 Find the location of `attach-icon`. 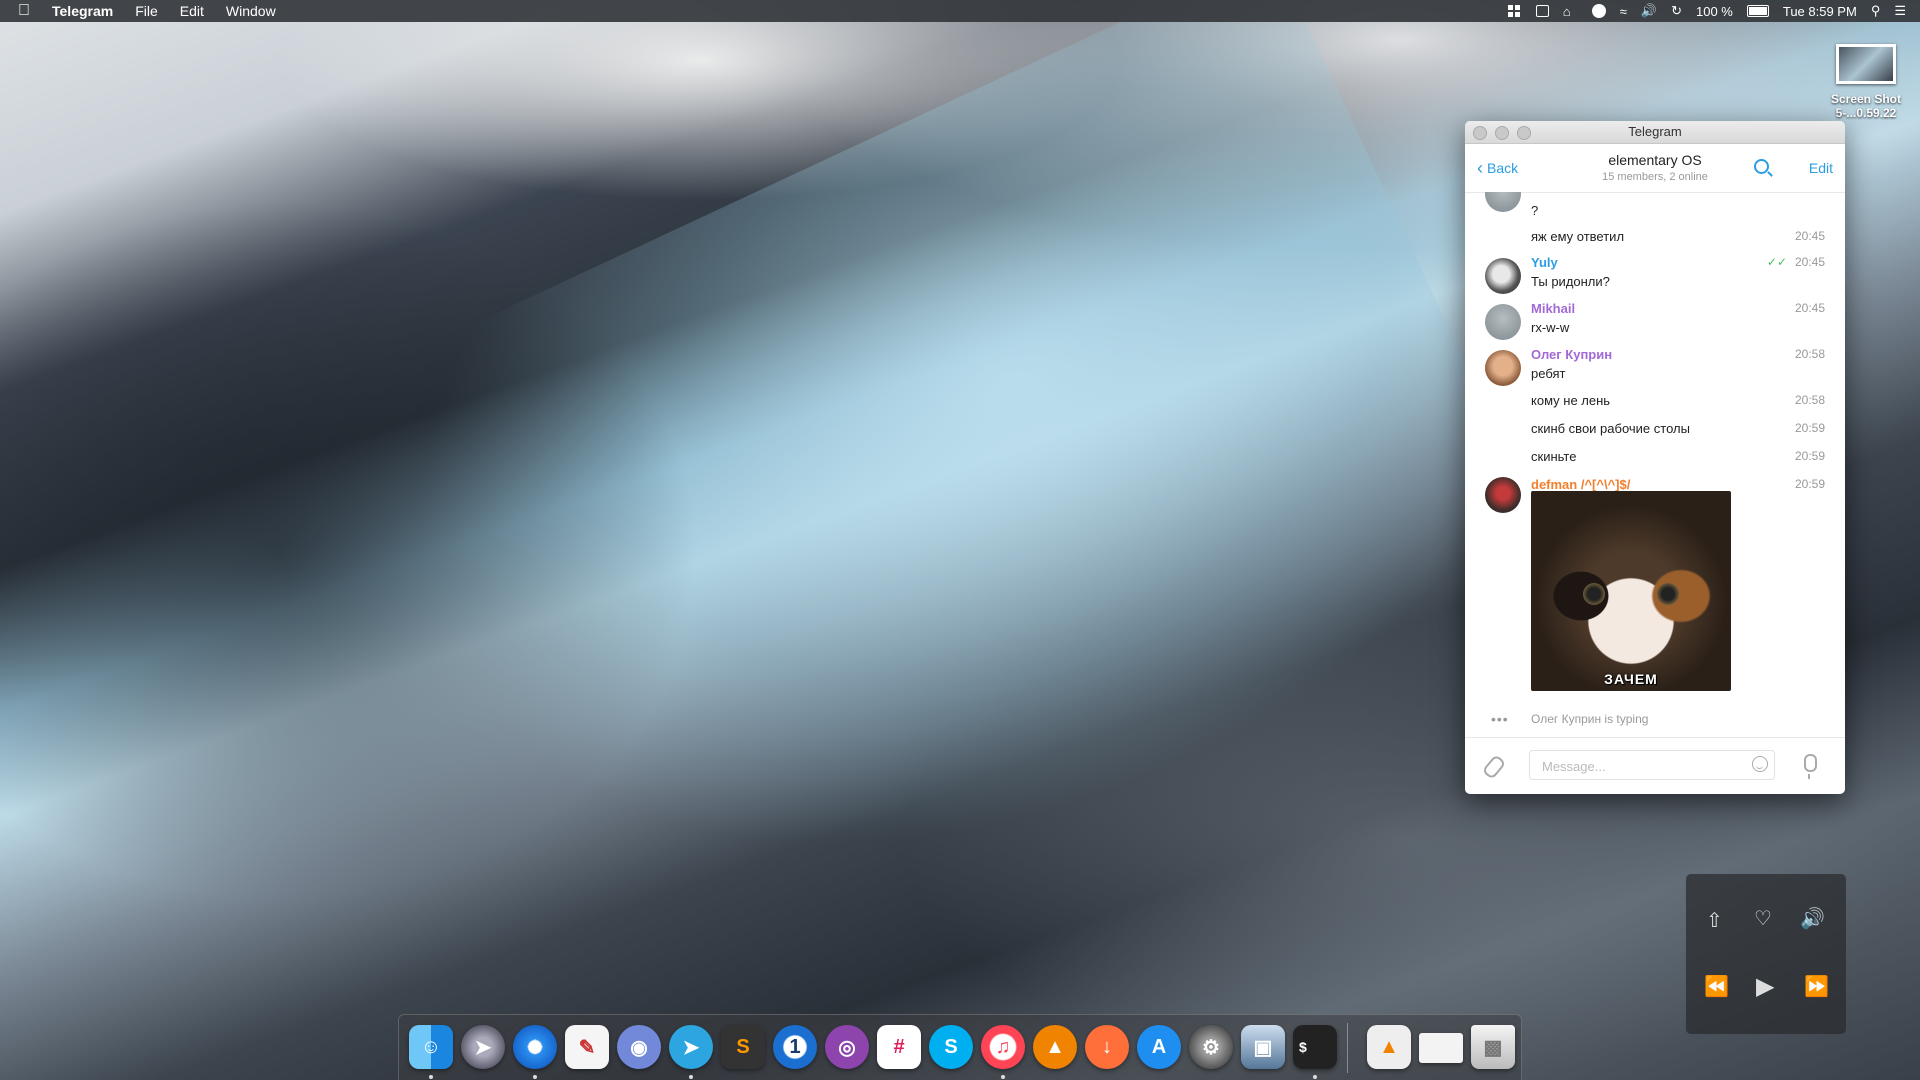

attach-icon is located at coordinates (1494, 767).